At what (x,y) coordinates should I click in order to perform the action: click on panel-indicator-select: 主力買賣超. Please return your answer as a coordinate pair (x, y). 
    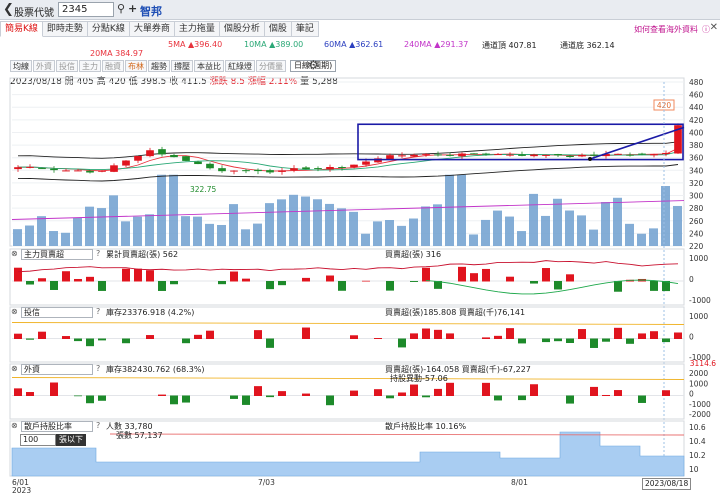
    Looking at the image, I should click on (57, 254).